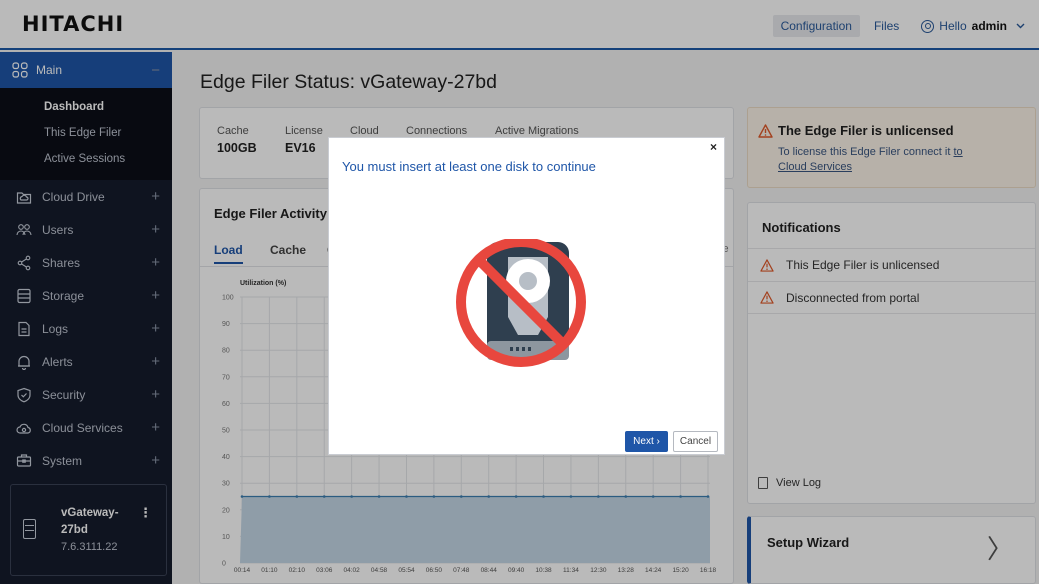 The width and height of the screenshot is (1039, 584). Describe the element at coordinates (713, 147) in the screenshot. I see `close-icon: ×` at that location.